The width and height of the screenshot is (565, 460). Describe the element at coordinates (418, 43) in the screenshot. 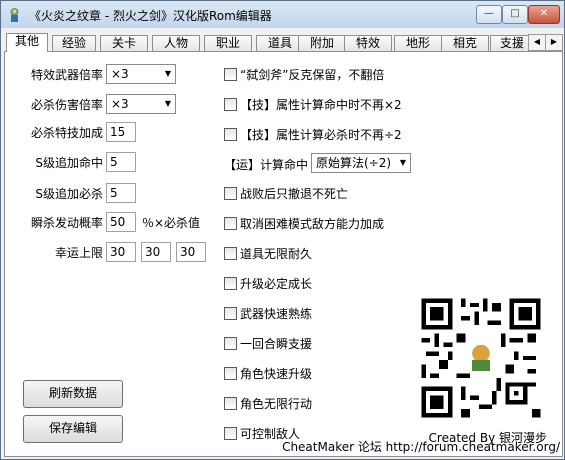

I see `tab-terrain: 地形` at that location.